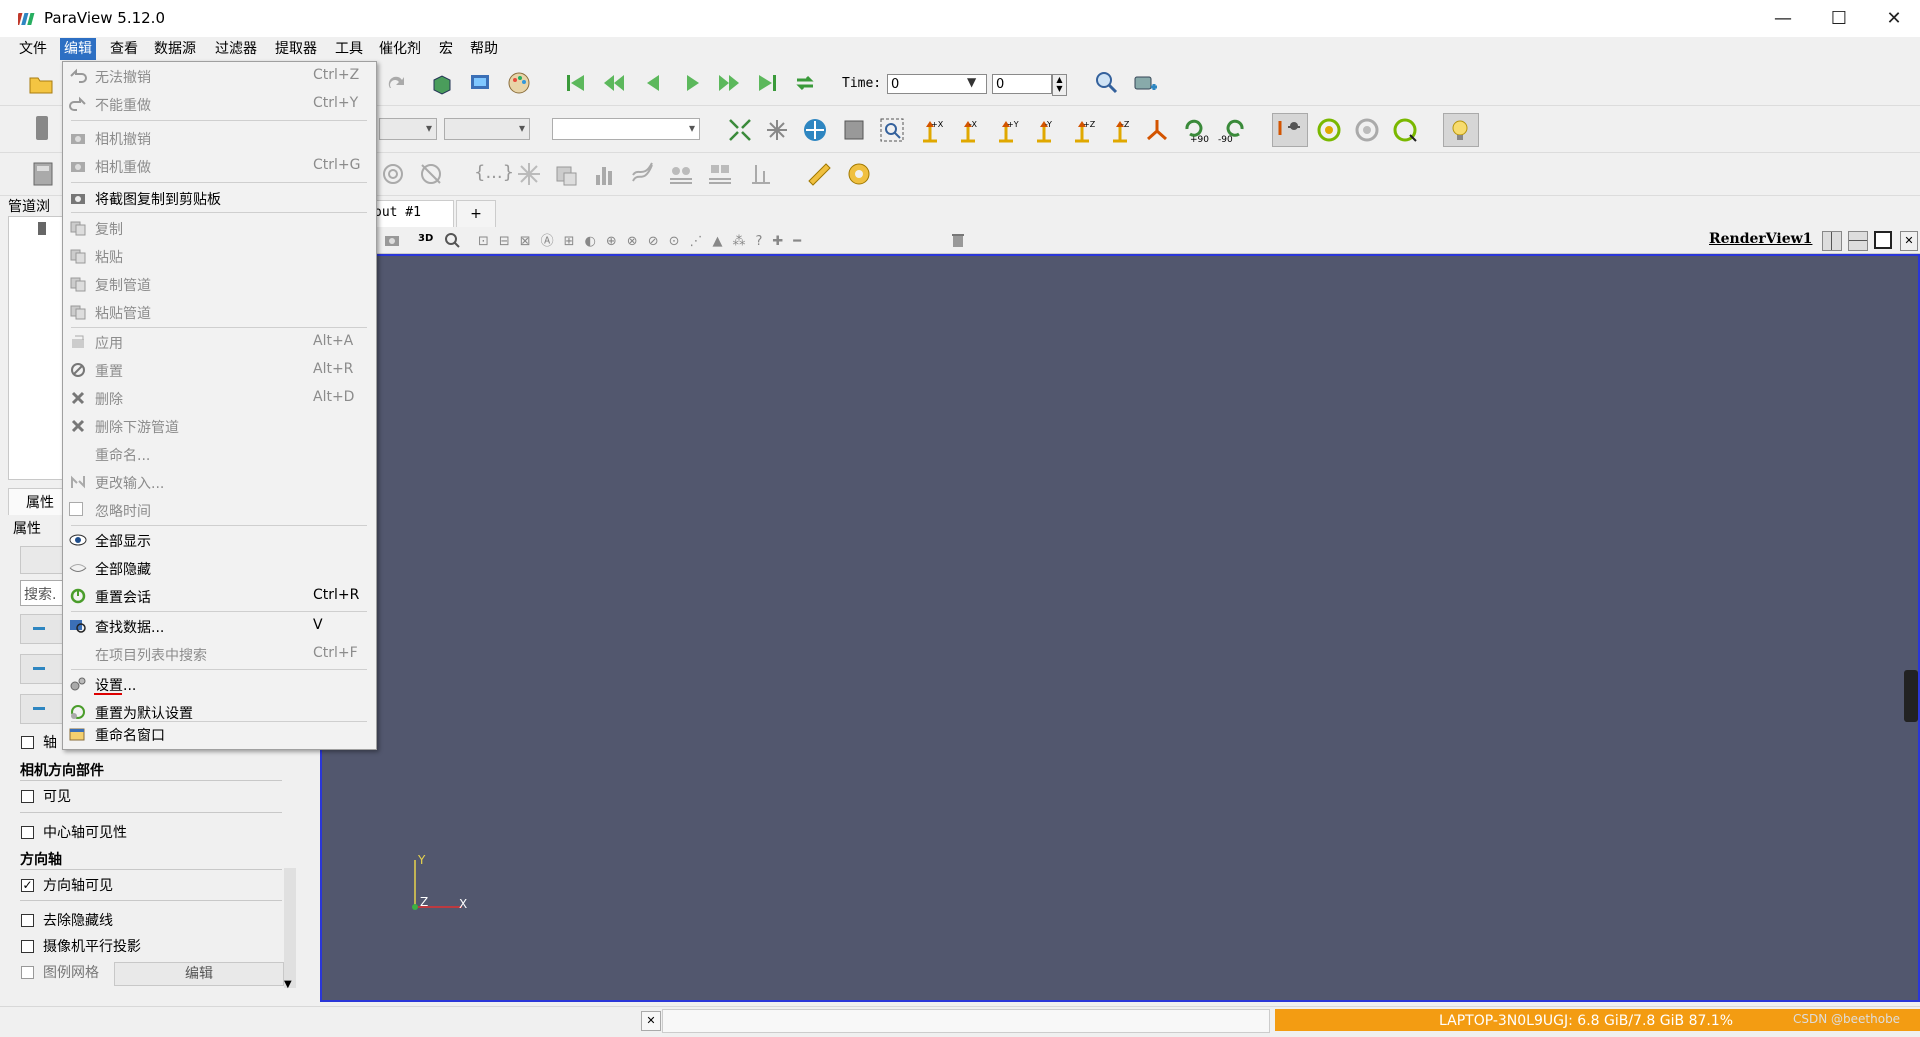 Image resolution: width=1920 pixels, height=1037 pixels. I want to click on protractor-icon, so click(859, 174).